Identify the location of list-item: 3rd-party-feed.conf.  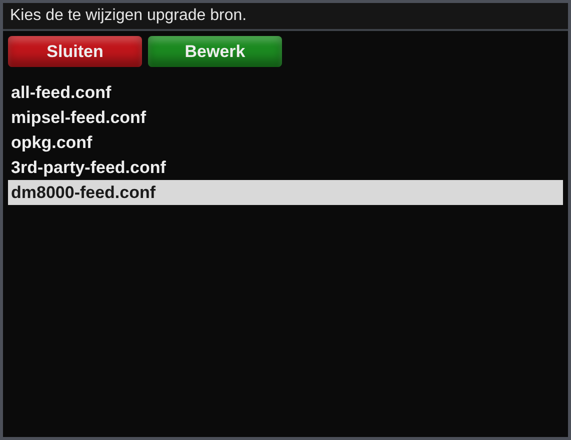
(285, 167).